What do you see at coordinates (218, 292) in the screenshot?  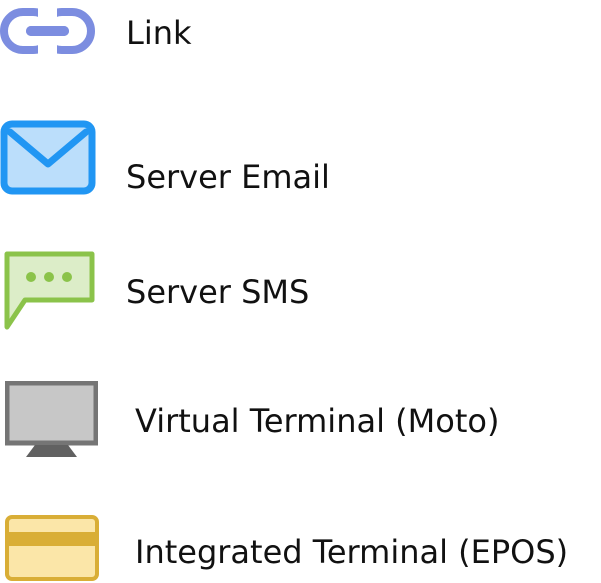 I see `item-label: Server SMS` at bounding box center [218, 292].